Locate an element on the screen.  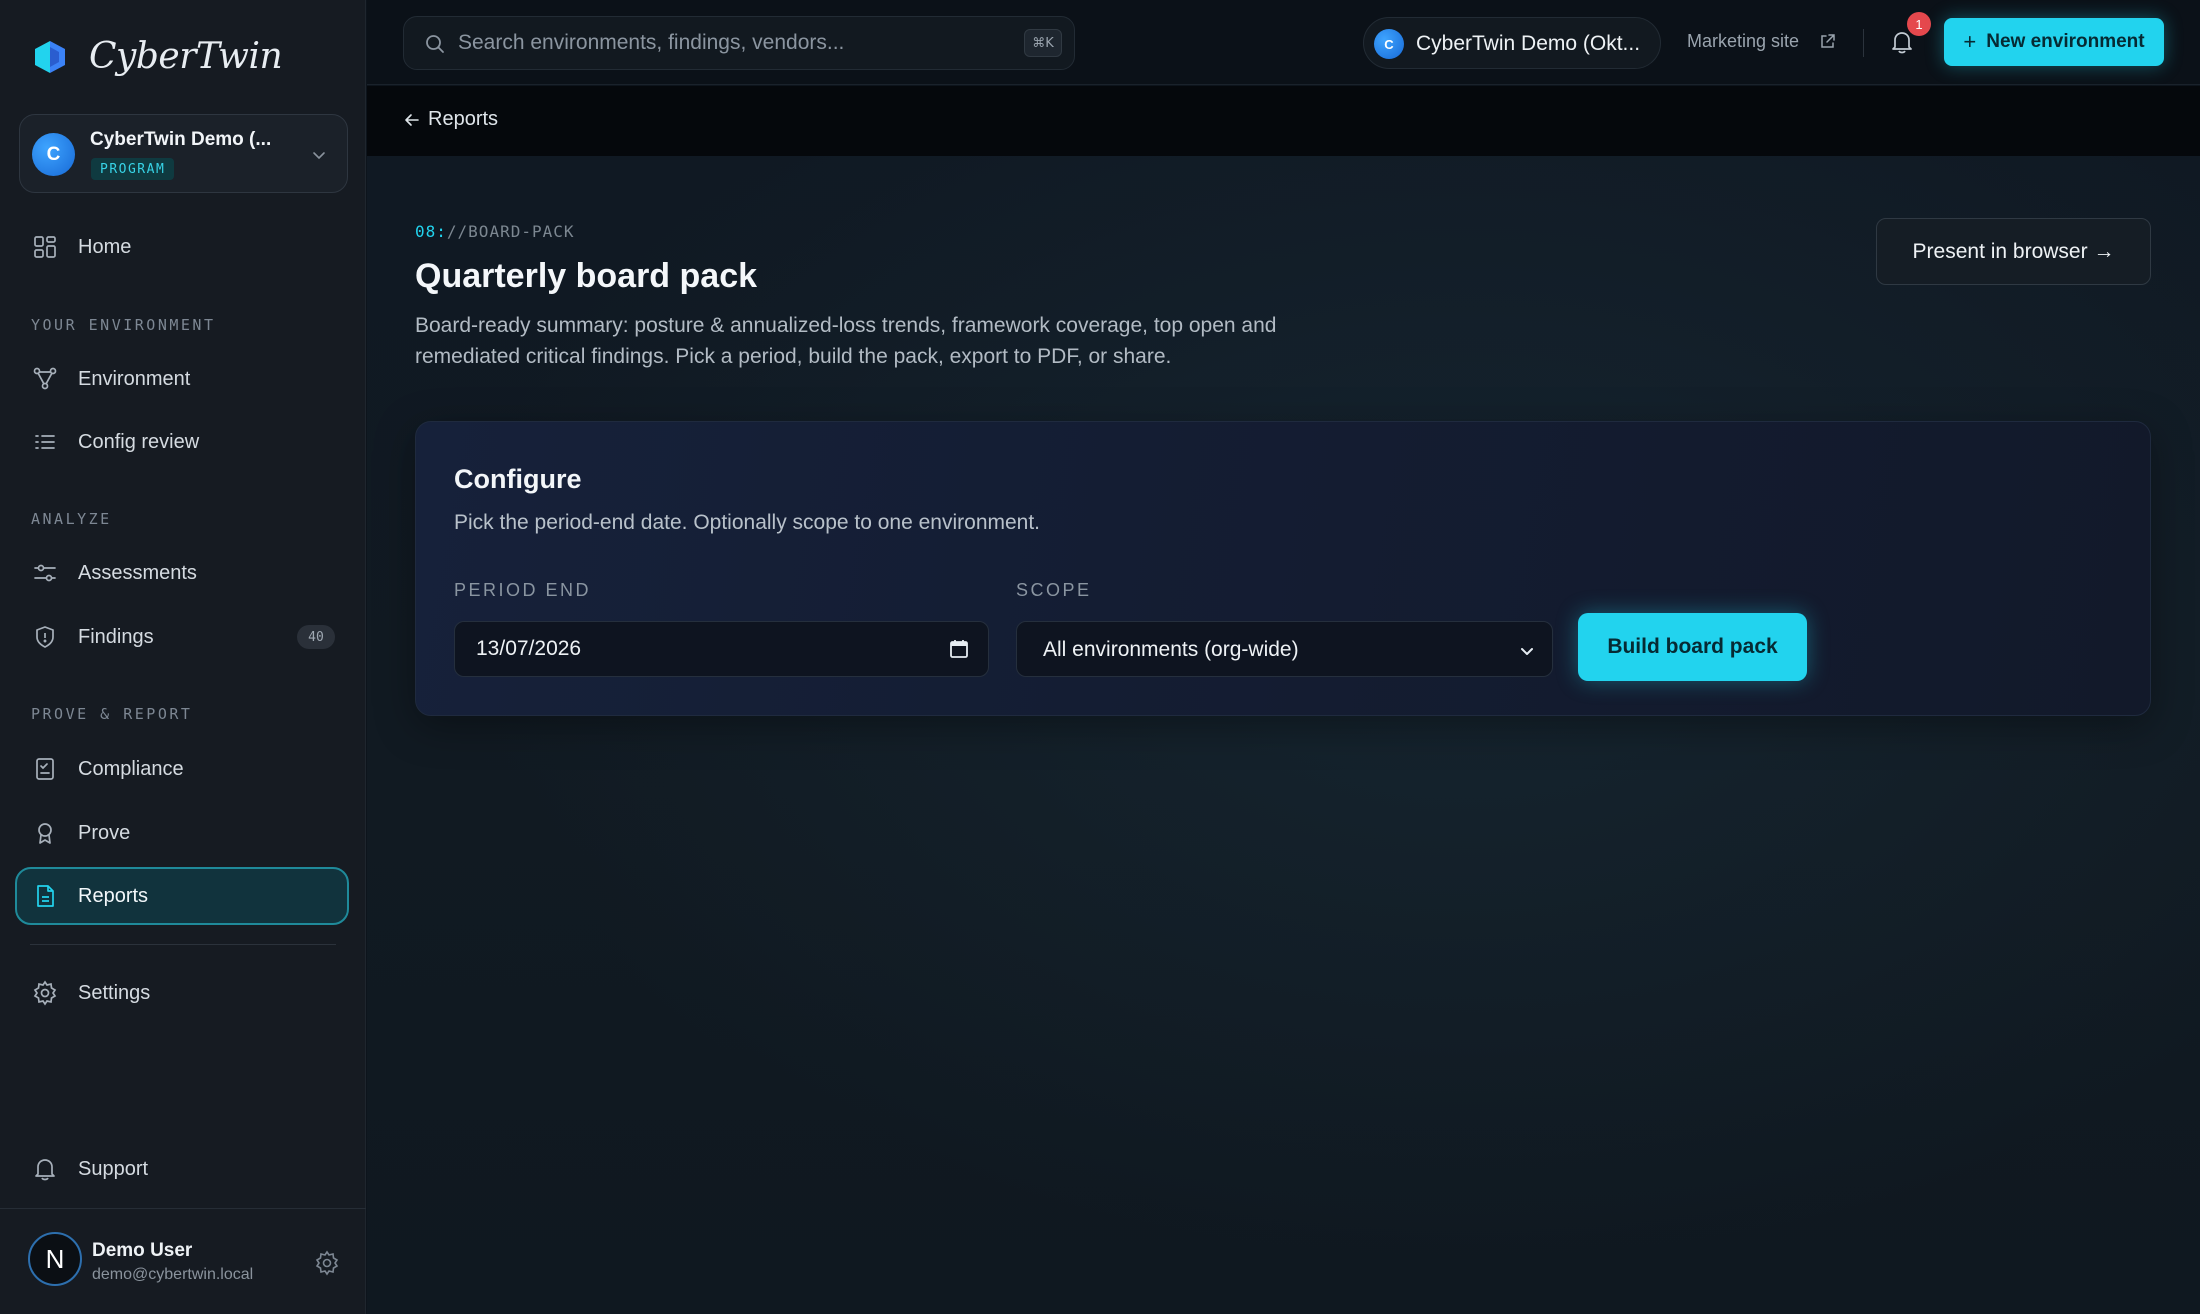
environment-avatar: C is located at coordinates (1389, 44).